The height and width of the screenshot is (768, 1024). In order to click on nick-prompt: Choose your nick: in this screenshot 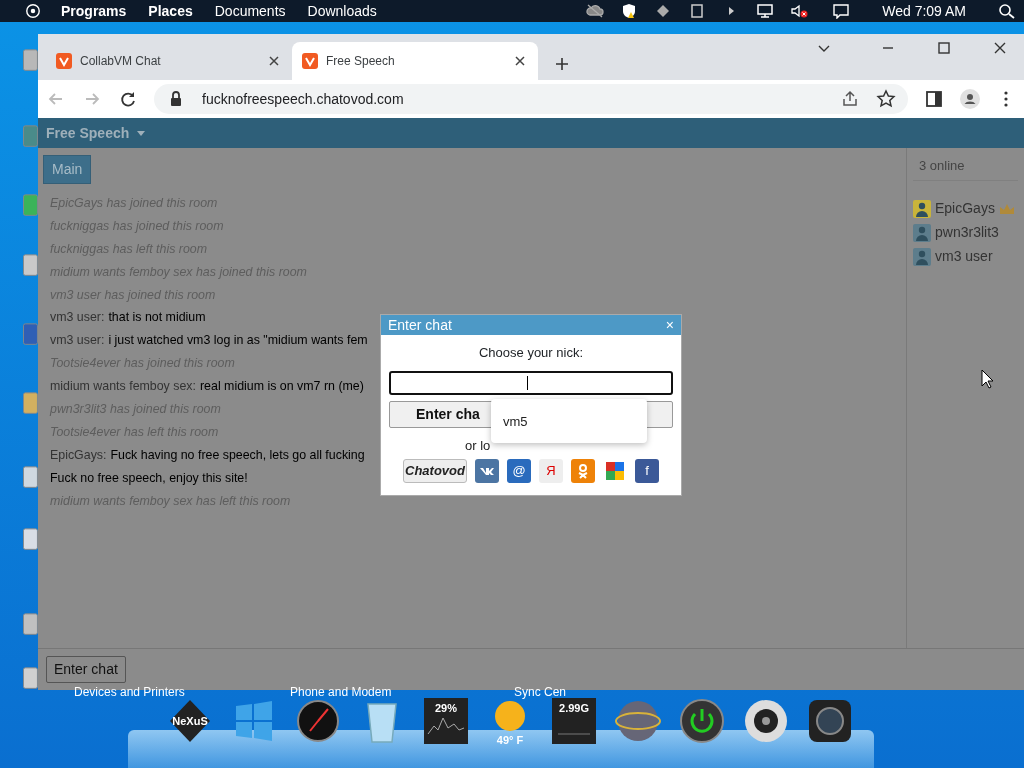, I will do `click(531, 353)`.